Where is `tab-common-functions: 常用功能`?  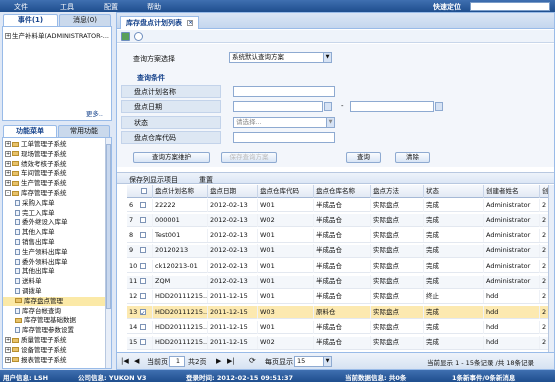
tab-common-functions: 常用功能 is located at coordinates (84, 131).